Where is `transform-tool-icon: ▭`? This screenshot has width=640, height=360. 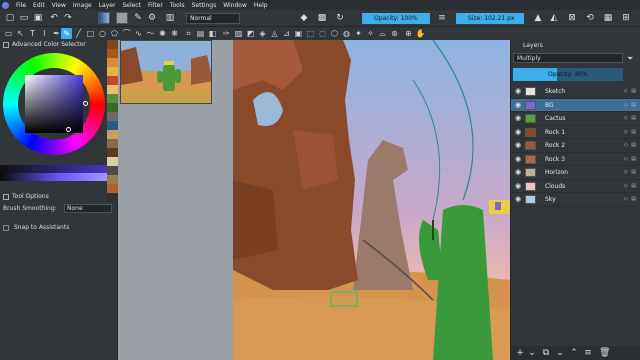 transform-tool-icon: ▭ is located at coordinates (8, 33).